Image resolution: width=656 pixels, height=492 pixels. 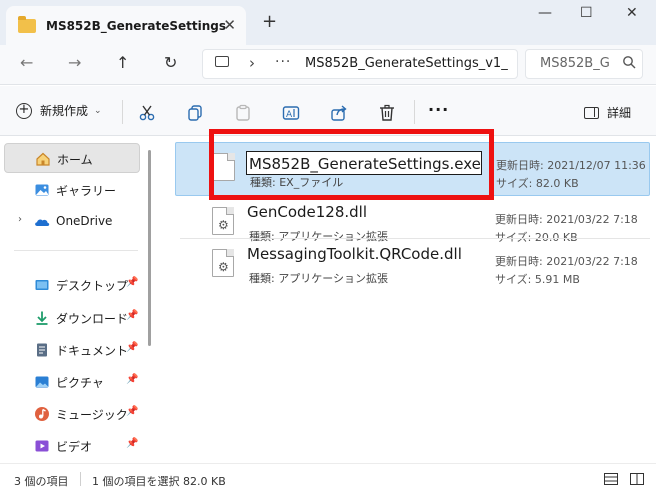 What do you see at coordinates (75, 160) in the screenshot?
I see `sidebar-item-label: ホーム` at bounding box center [75, 160].